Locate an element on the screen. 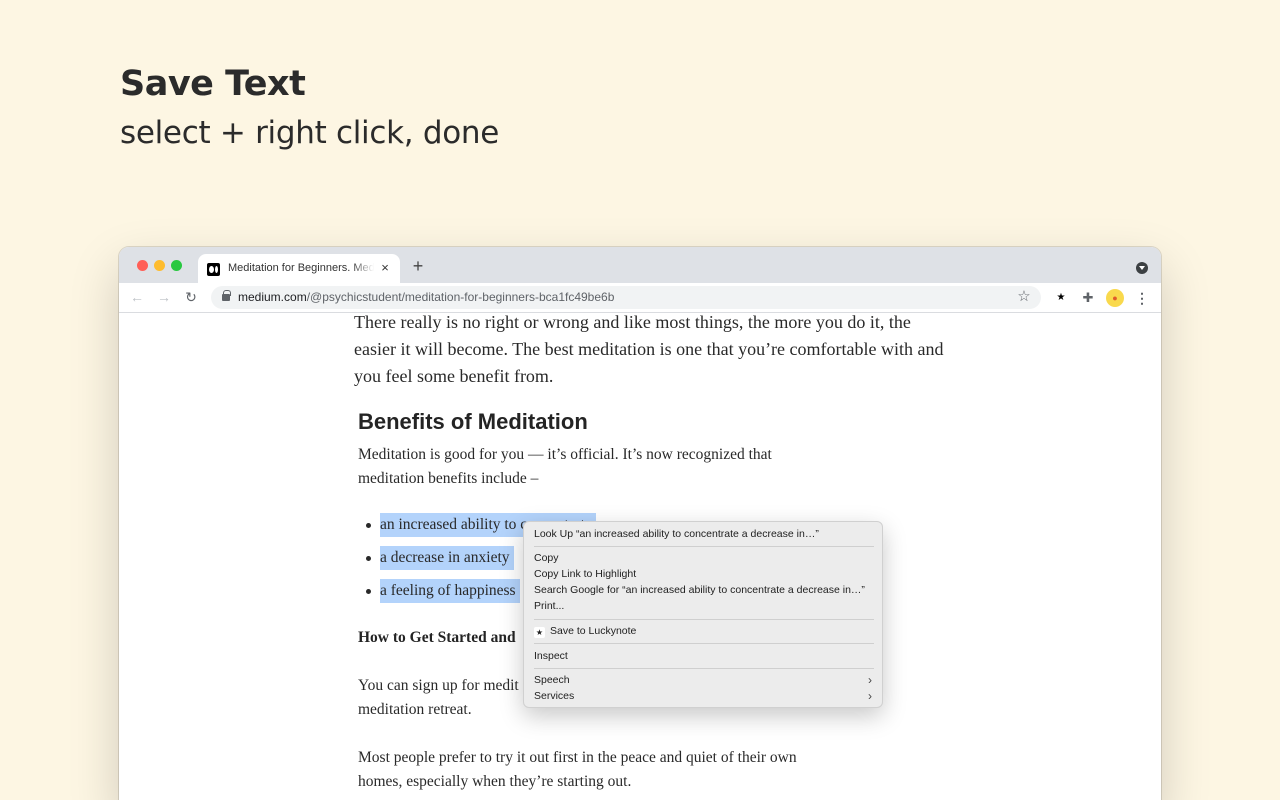 This screenshot has height=800, width=1280. maximize-window-button is located at coordinates (176, 265).